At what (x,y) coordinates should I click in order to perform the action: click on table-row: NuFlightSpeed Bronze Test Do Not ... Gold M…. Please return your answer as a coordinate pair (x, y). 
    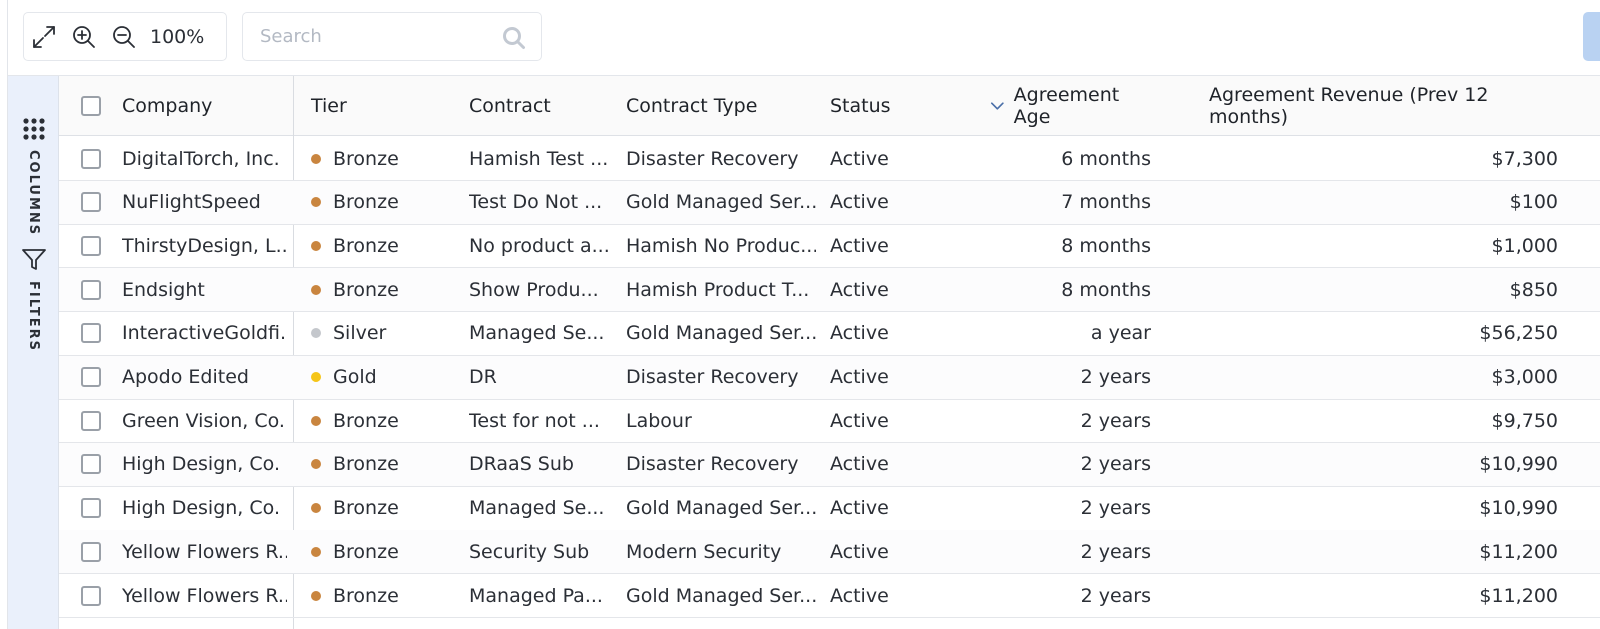
    Looking at the image, I should click on (829, 202).